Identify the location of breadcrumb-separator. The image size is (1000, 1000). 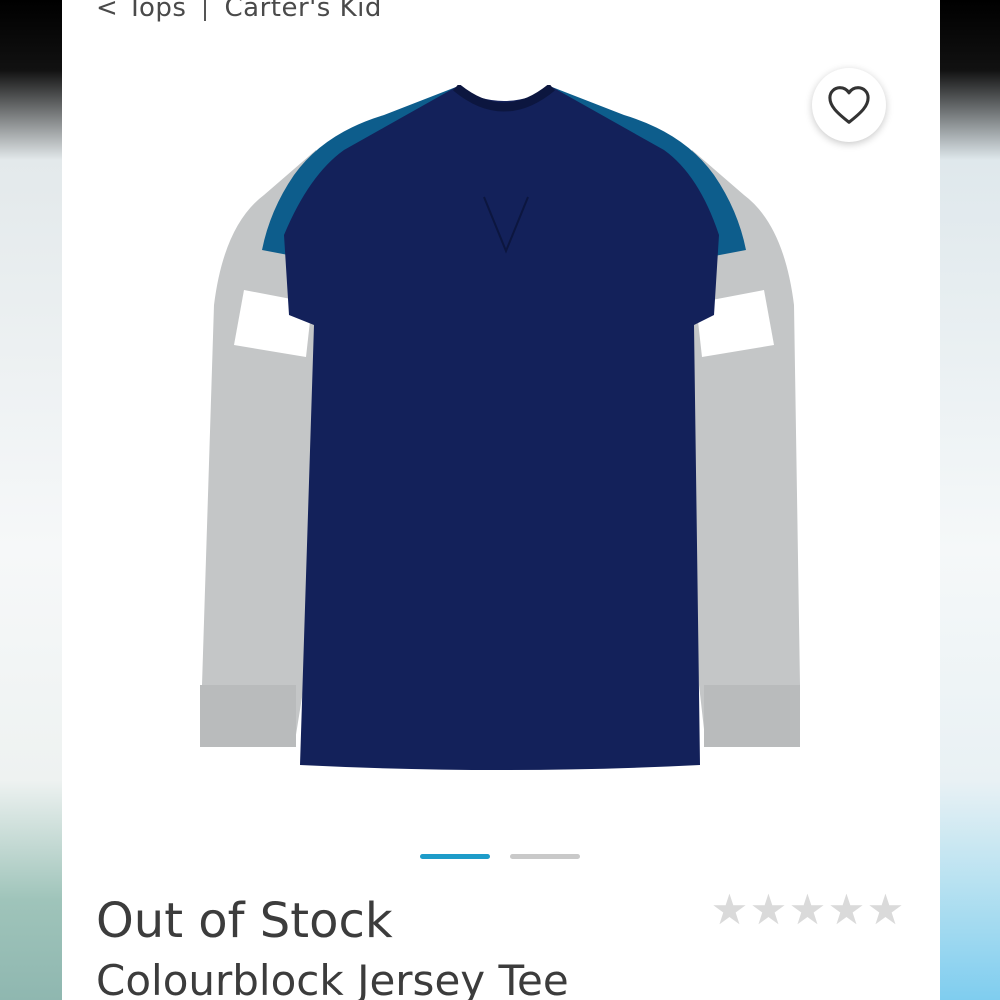
(205, 10).